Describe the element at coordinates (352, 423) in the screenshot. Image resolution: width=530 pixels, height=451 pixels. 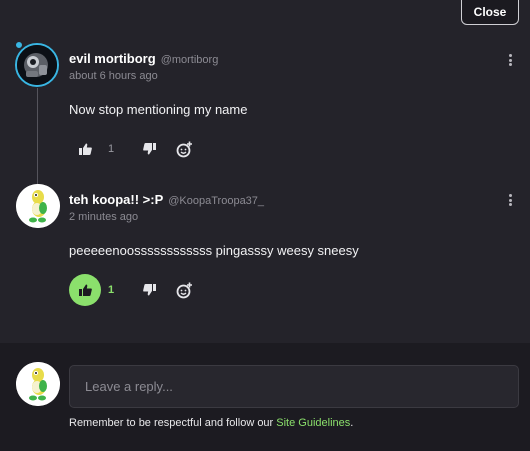
I see `guidelines-suffix: .` at that location.